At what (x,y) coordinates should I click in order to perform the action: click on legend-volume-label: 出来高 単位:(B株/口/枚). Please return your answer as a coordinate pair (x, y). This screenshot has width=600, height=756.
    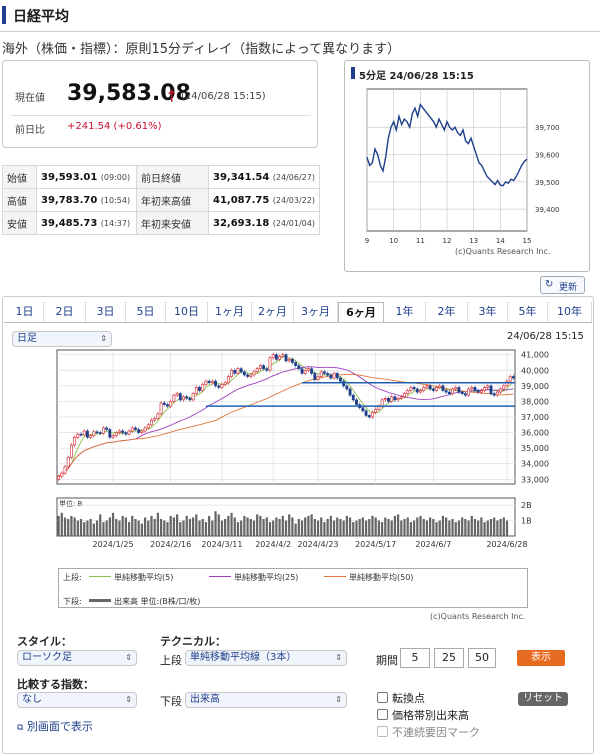
    Looking at the image, I should click on (157, 601).